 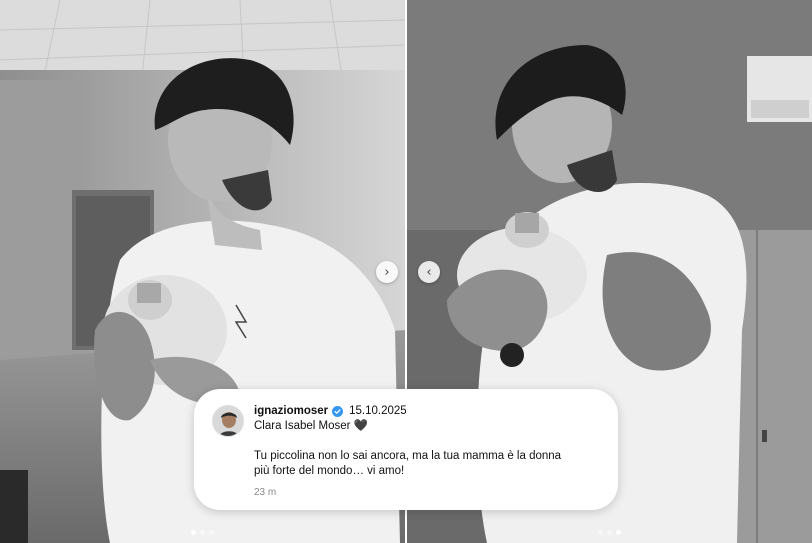 What do you see at coordinates (427, 411) in the screenshot?
I see `caption-header: ignaziomoser 15.10.2025` at bounding box center [427, 411].